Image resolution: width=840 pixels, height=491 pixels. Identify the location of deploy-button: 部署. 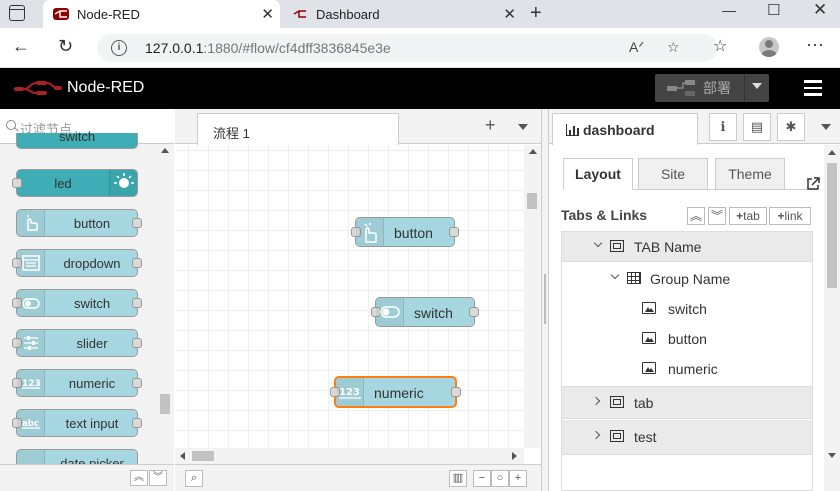
(712, 88).